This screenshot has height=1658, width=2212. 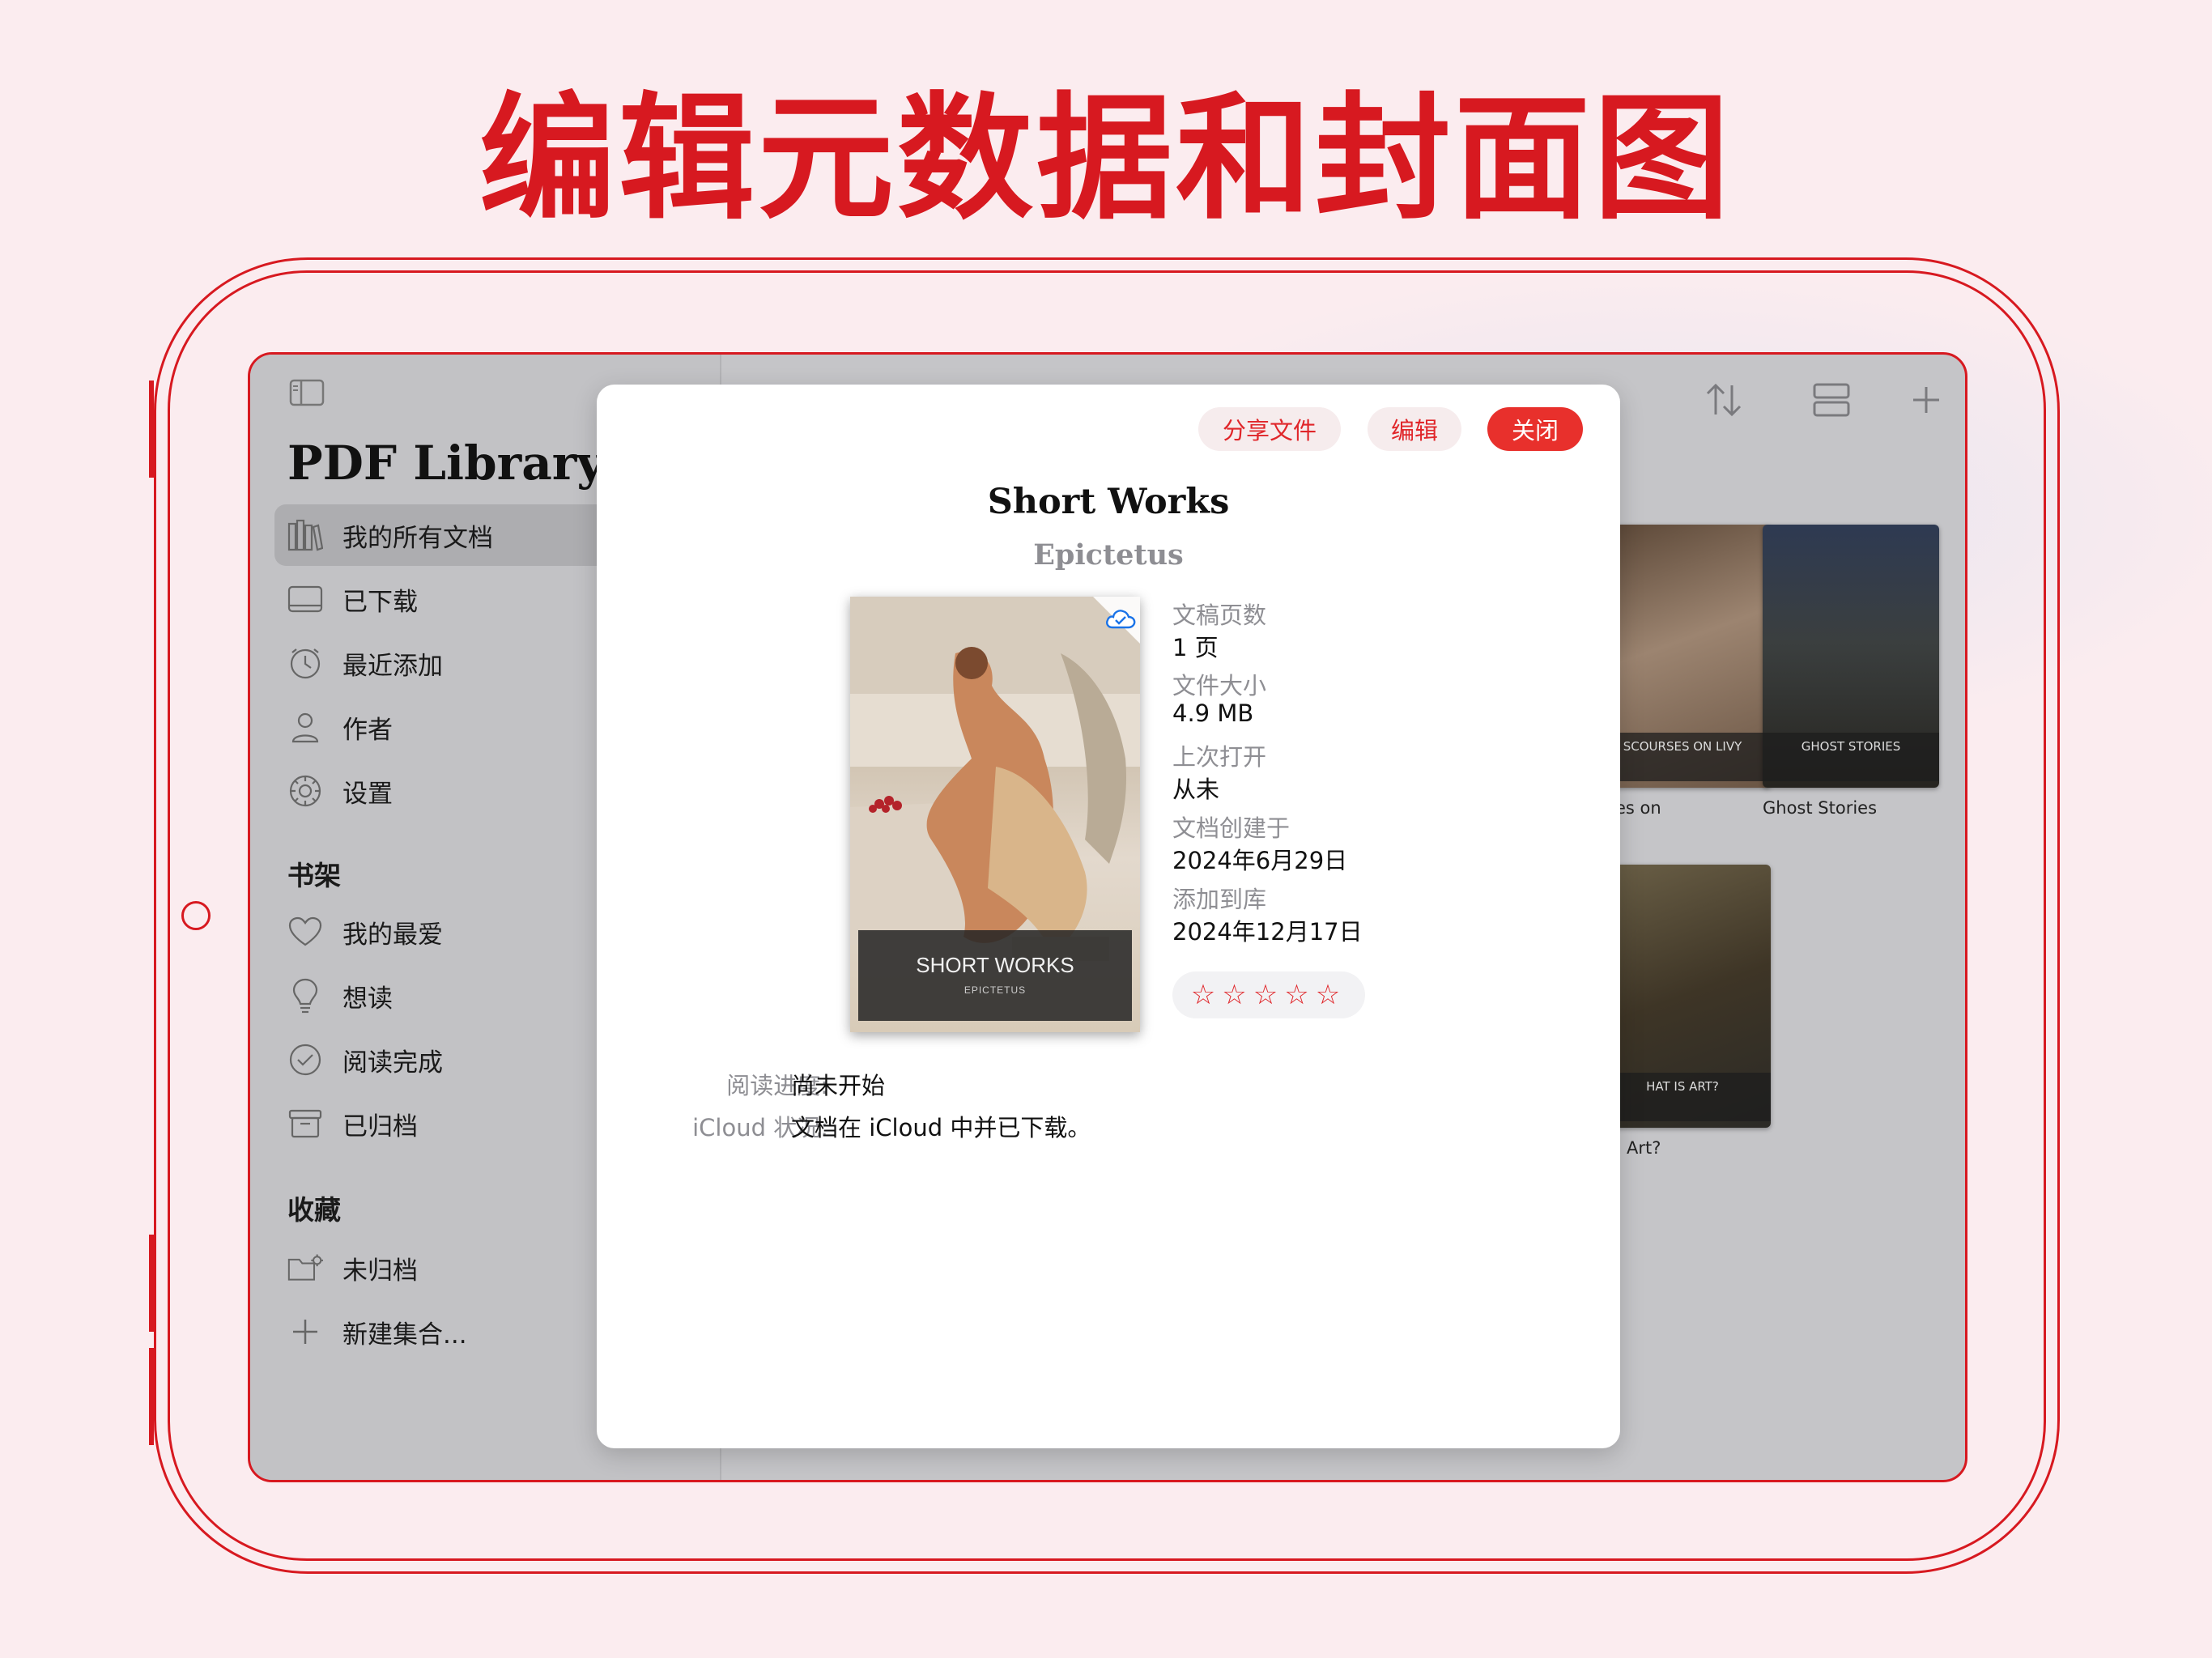 What do you see at coordinates (305, 1268) in the screenshot?
I see `folder-gear-icon` at bounding box center [305, 1268].